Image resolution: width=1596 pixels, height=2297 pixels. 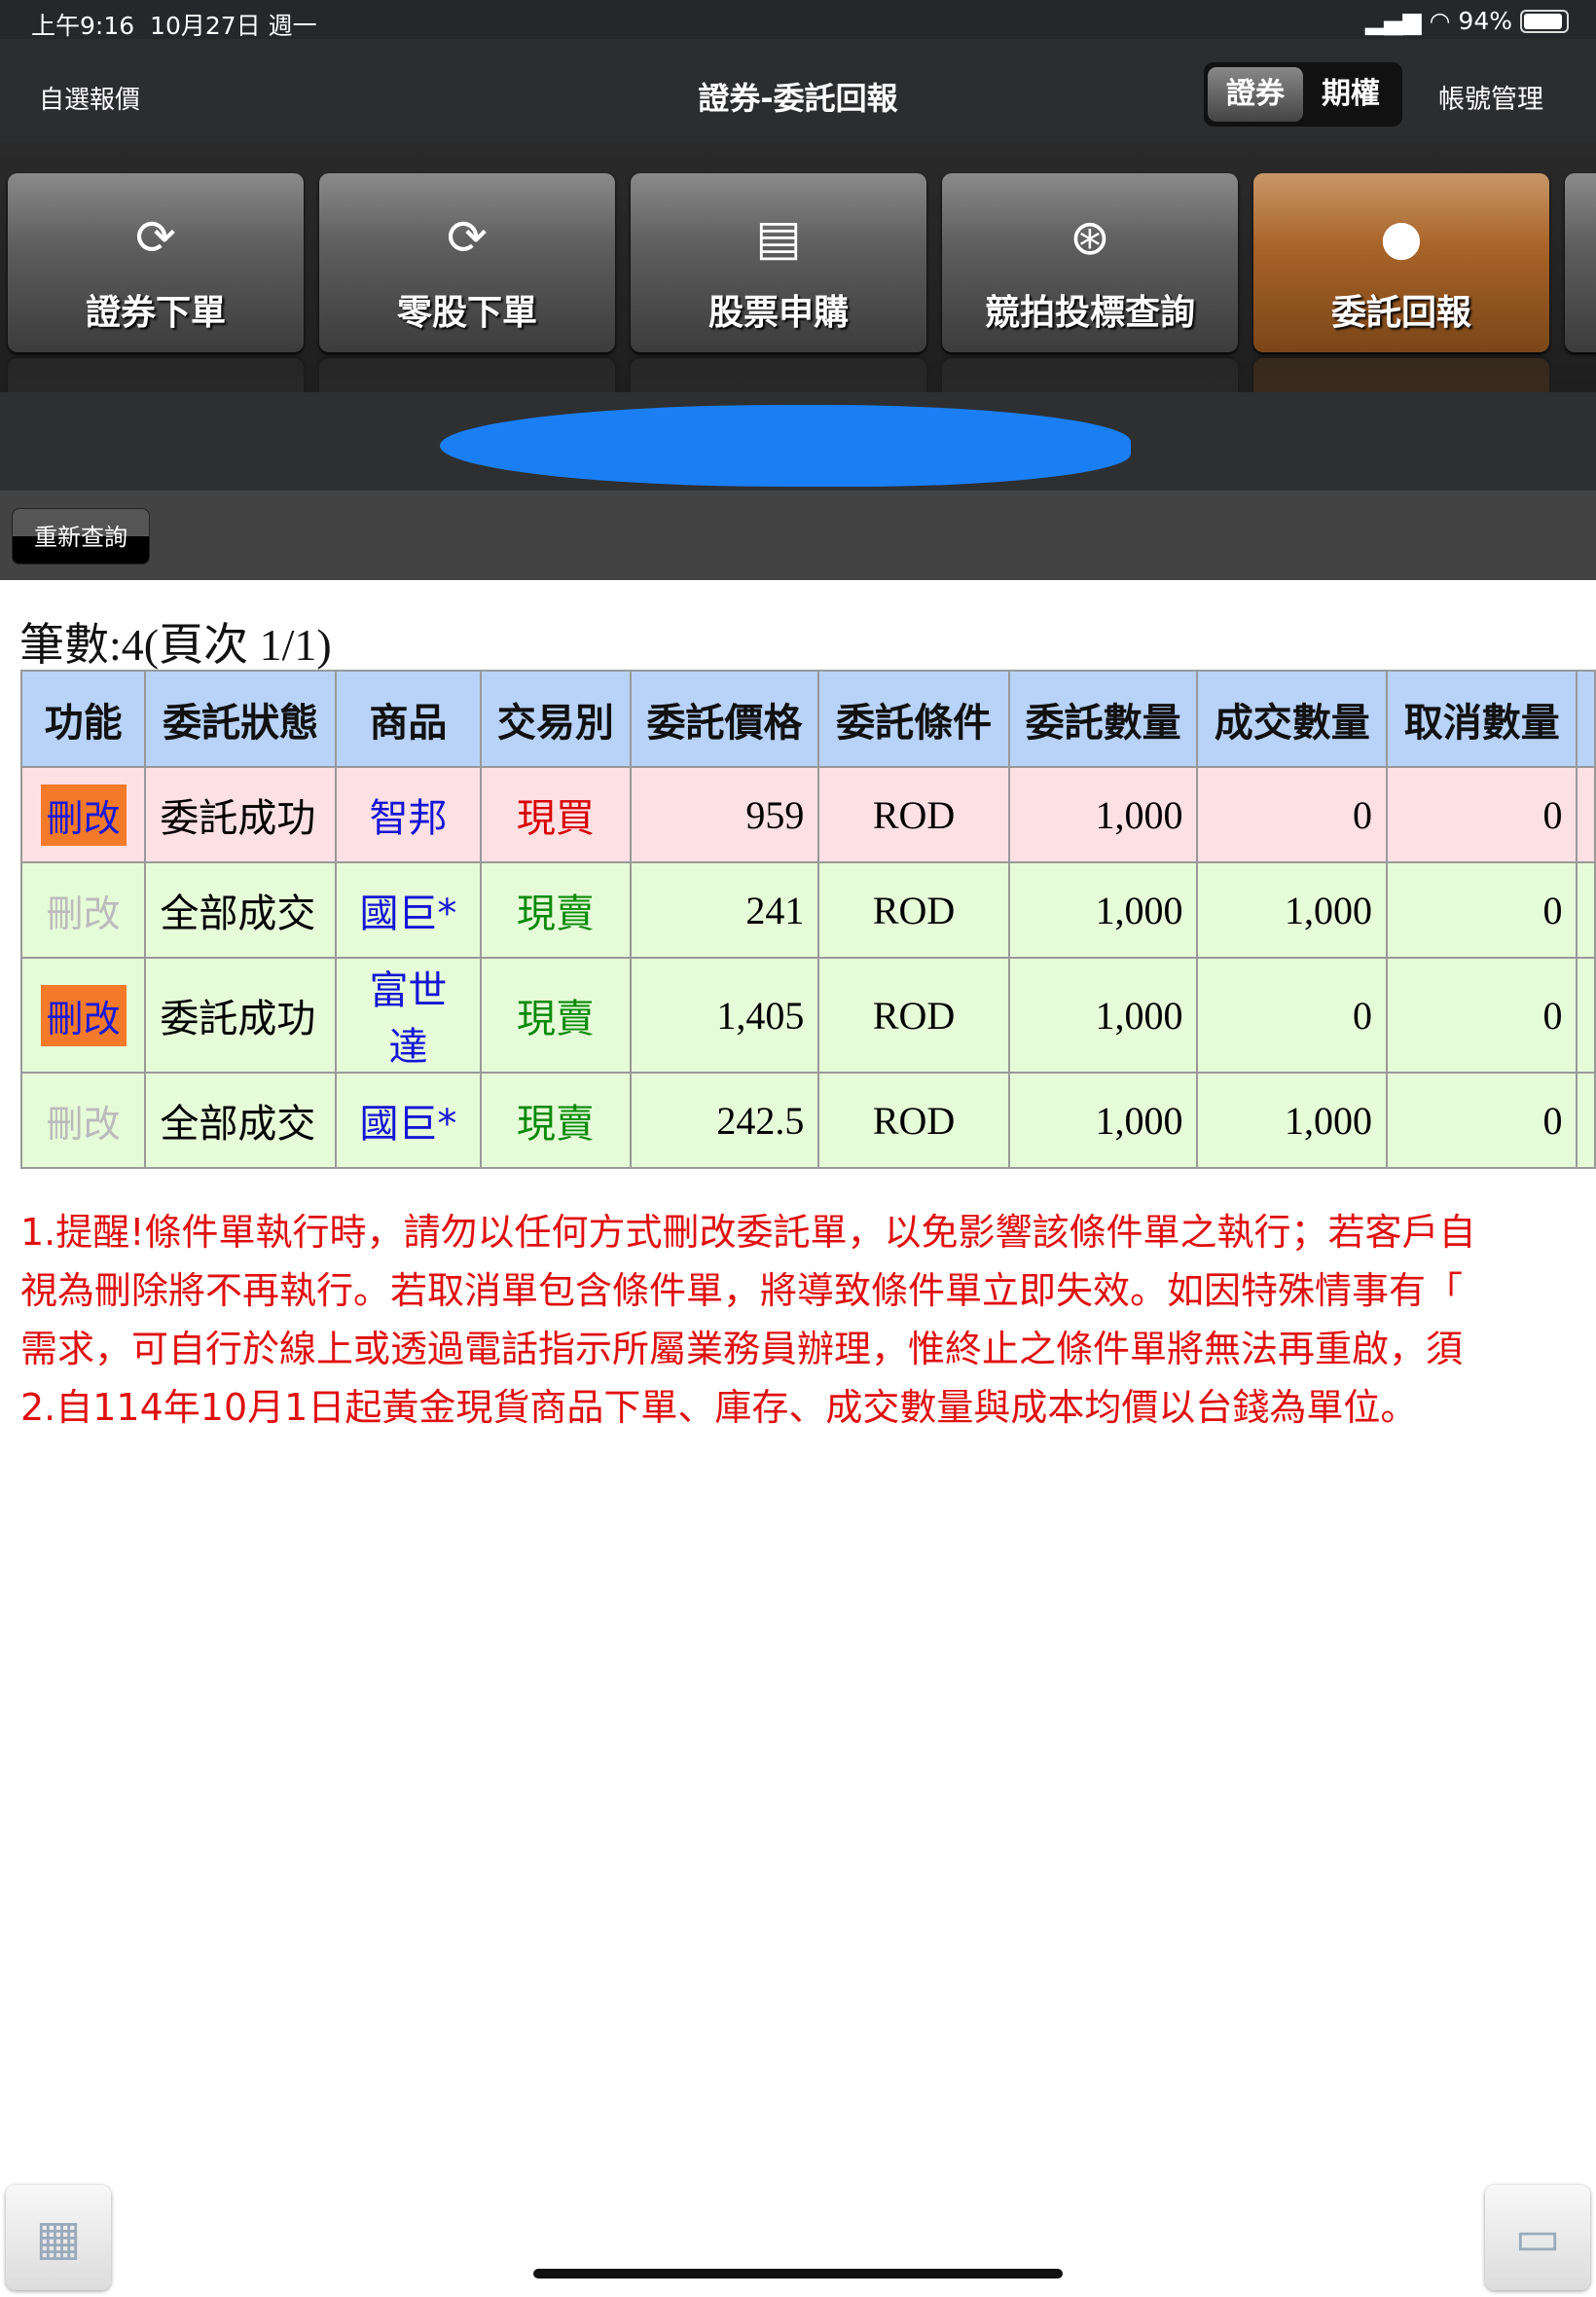 What do you see at coordinates (1393, 21) in the screenshot?
I see `signal-icon: ▂▄▆` at bounding box center [1393, 21].